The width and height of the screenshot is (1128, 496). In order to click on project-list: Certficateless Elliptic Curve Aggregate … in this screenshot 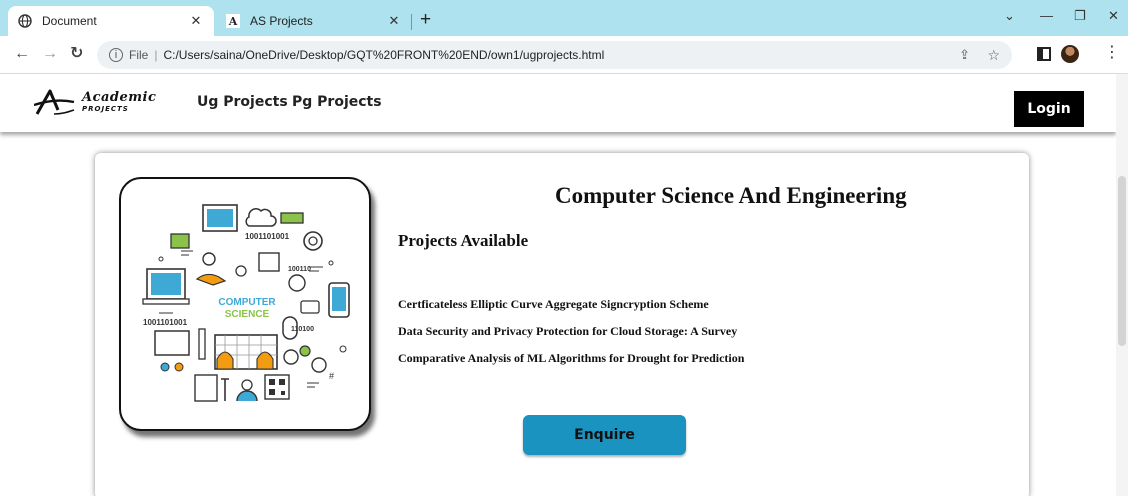, I will do `click(571, 337)`.